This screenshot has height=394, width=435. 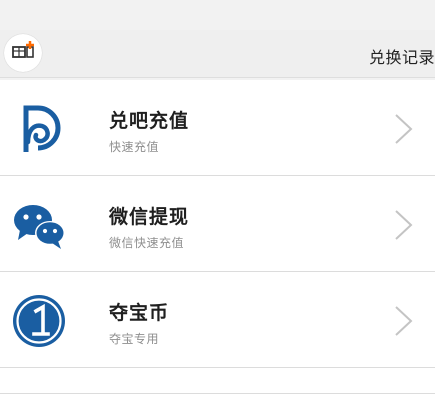 What do you see at coordinates (217, 381) in the screenshot?
I see `list-item` at bounding box center [217, 381].